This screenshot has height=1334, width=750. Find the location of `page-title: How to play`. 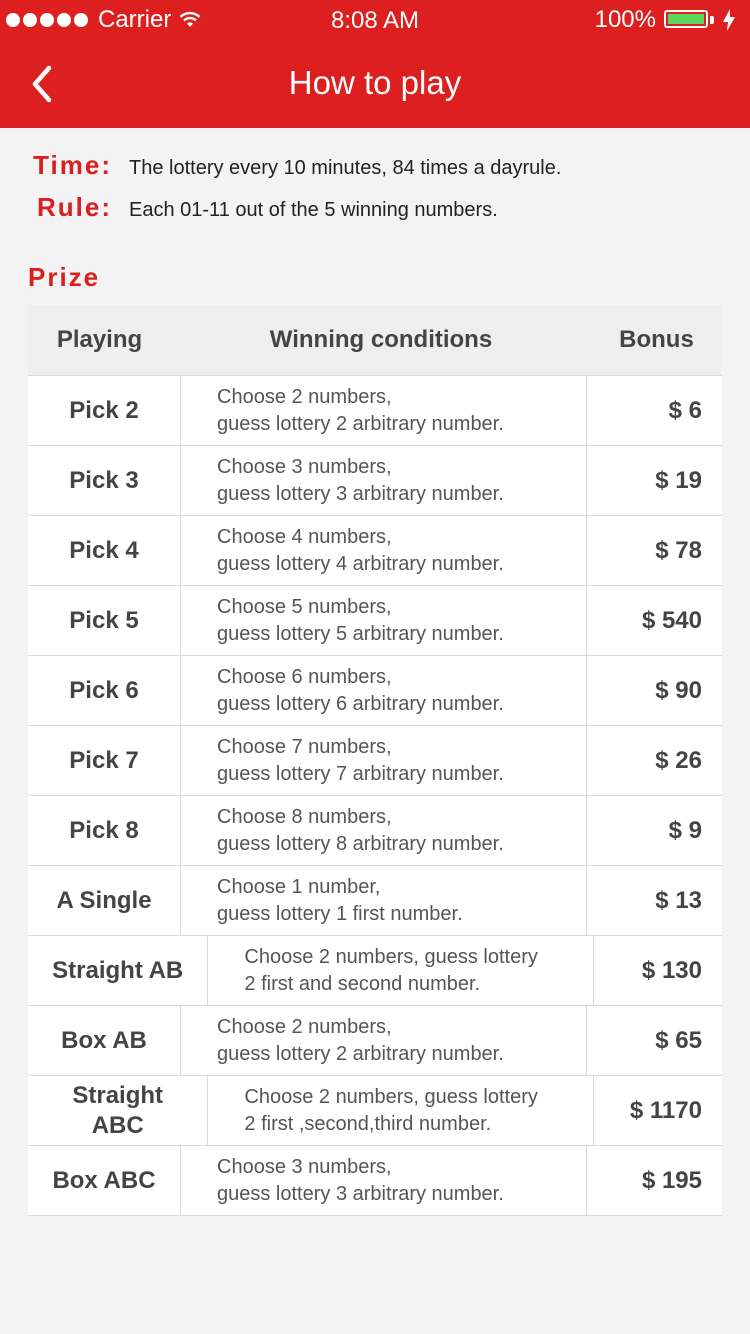

page-title: How to play is located at coordinates (375, 82).